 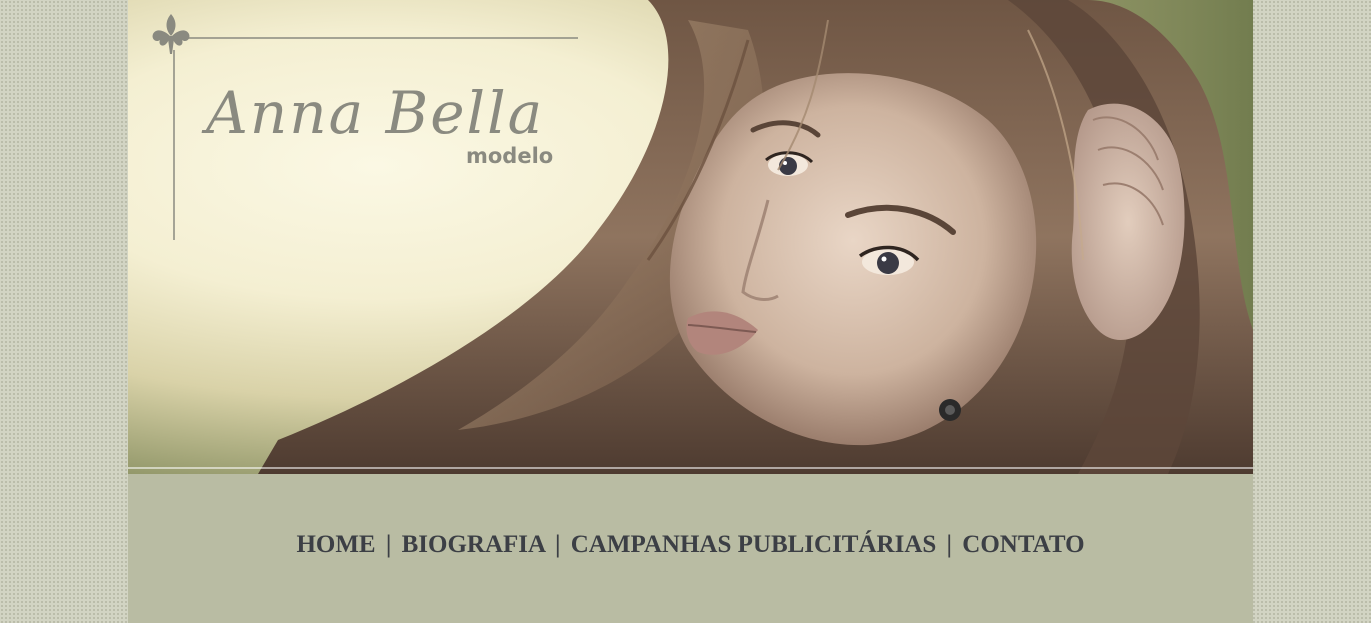 What do you see at coordinates (754, 544) in the screenshot?
I see `nav-campanhas-link: CAMPANHAS PUBLICITÁRIAS` at bounding box center [754, 544].